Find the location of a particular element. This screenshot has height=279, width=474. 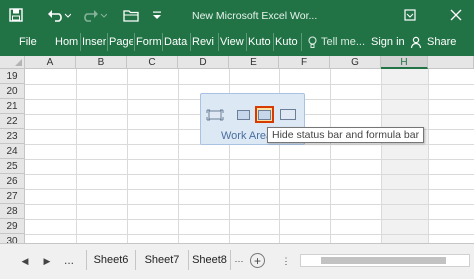

tab-home: Hom is located at coordinates (67, 42).